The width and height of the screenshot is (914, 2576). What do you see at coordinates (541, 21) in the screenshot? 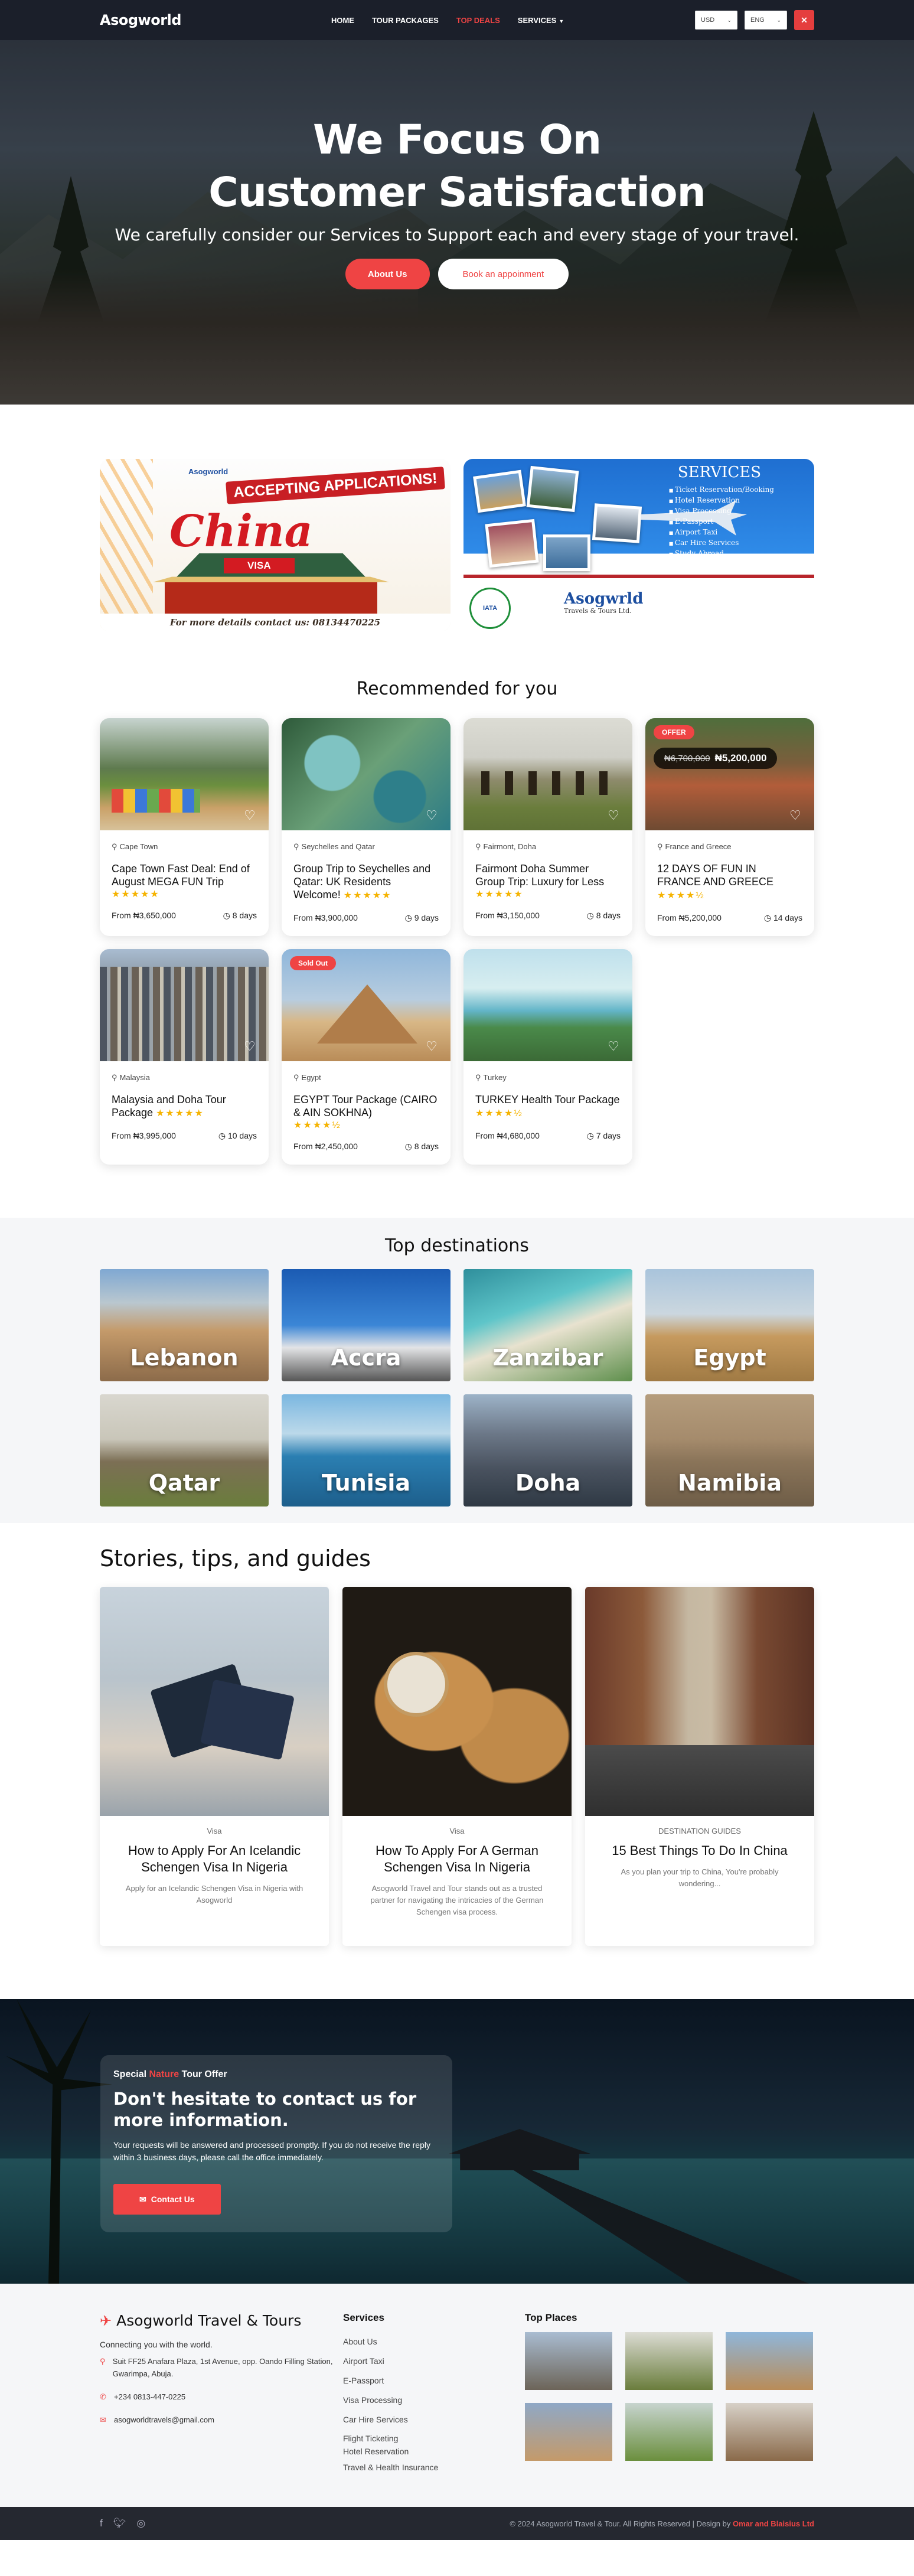
I see `nav-services: SERVICES ▼` at bounding box center [541, 21].